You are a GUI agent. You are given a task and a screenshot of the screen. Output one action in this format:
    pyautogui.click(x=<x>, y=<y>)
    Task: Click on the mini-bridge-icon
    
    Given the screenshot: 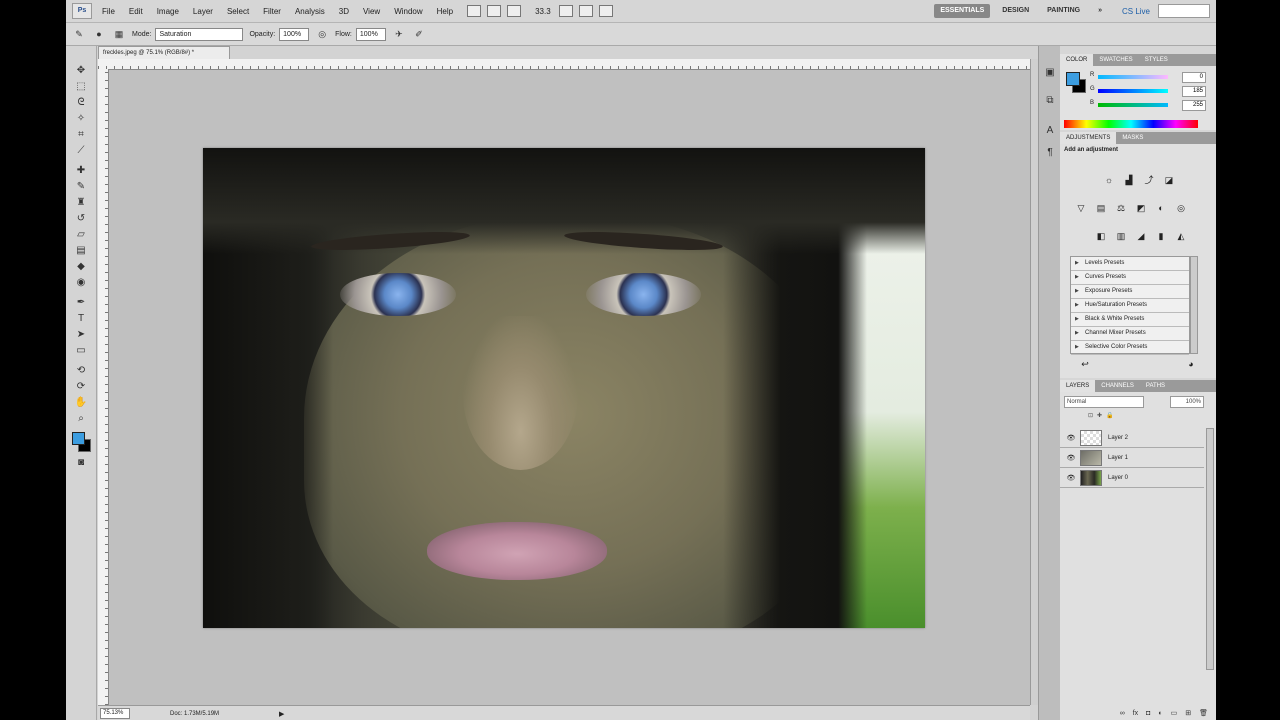 What is the action you would take?
    pyautogui.click(x=494, y=11)
    